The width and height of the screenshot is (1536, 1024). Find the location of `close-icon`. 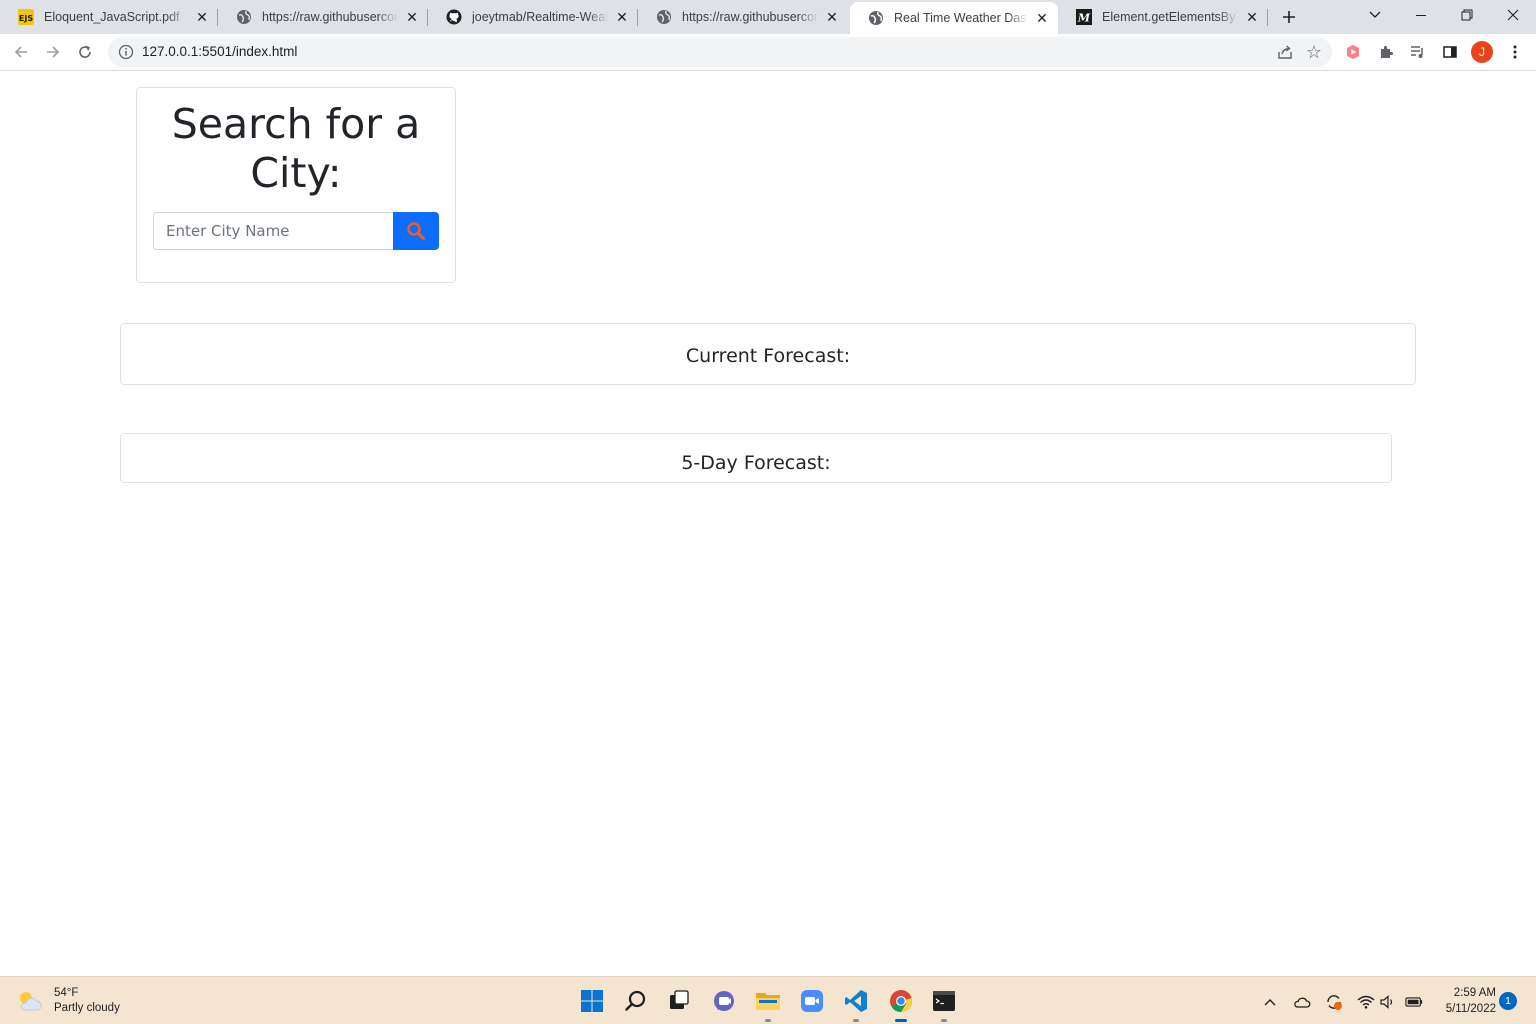

close-icon is located at coordinates (1513, 15).